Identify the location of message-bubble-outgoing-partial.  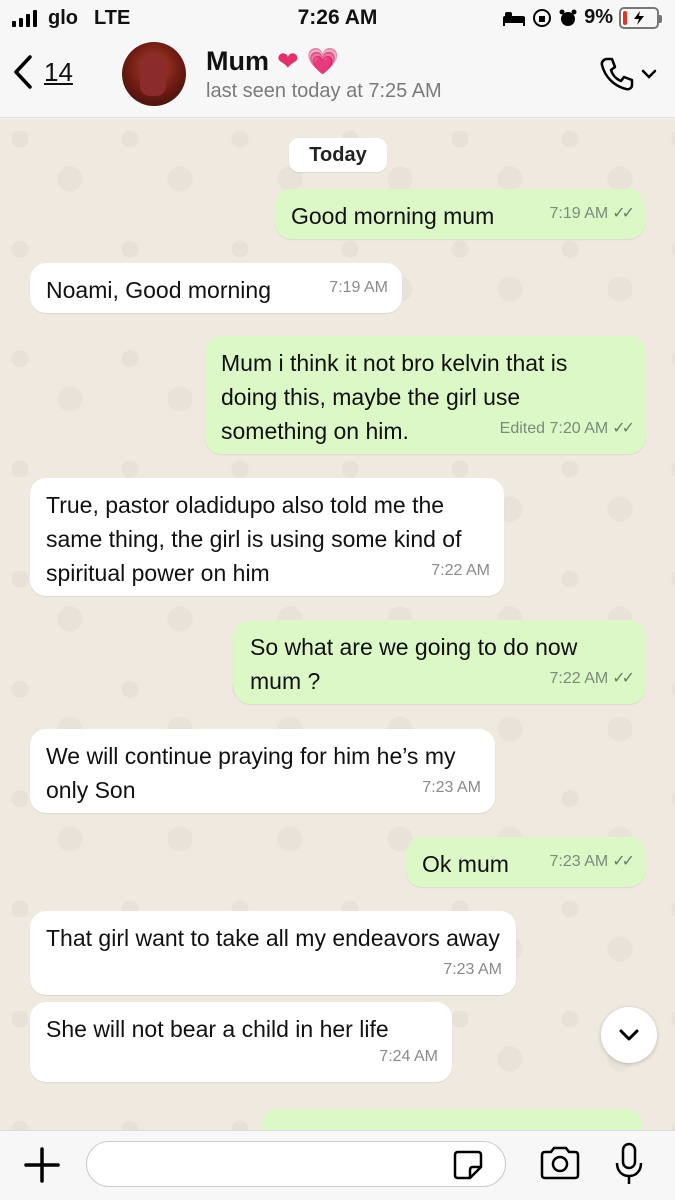
(452, 1119).